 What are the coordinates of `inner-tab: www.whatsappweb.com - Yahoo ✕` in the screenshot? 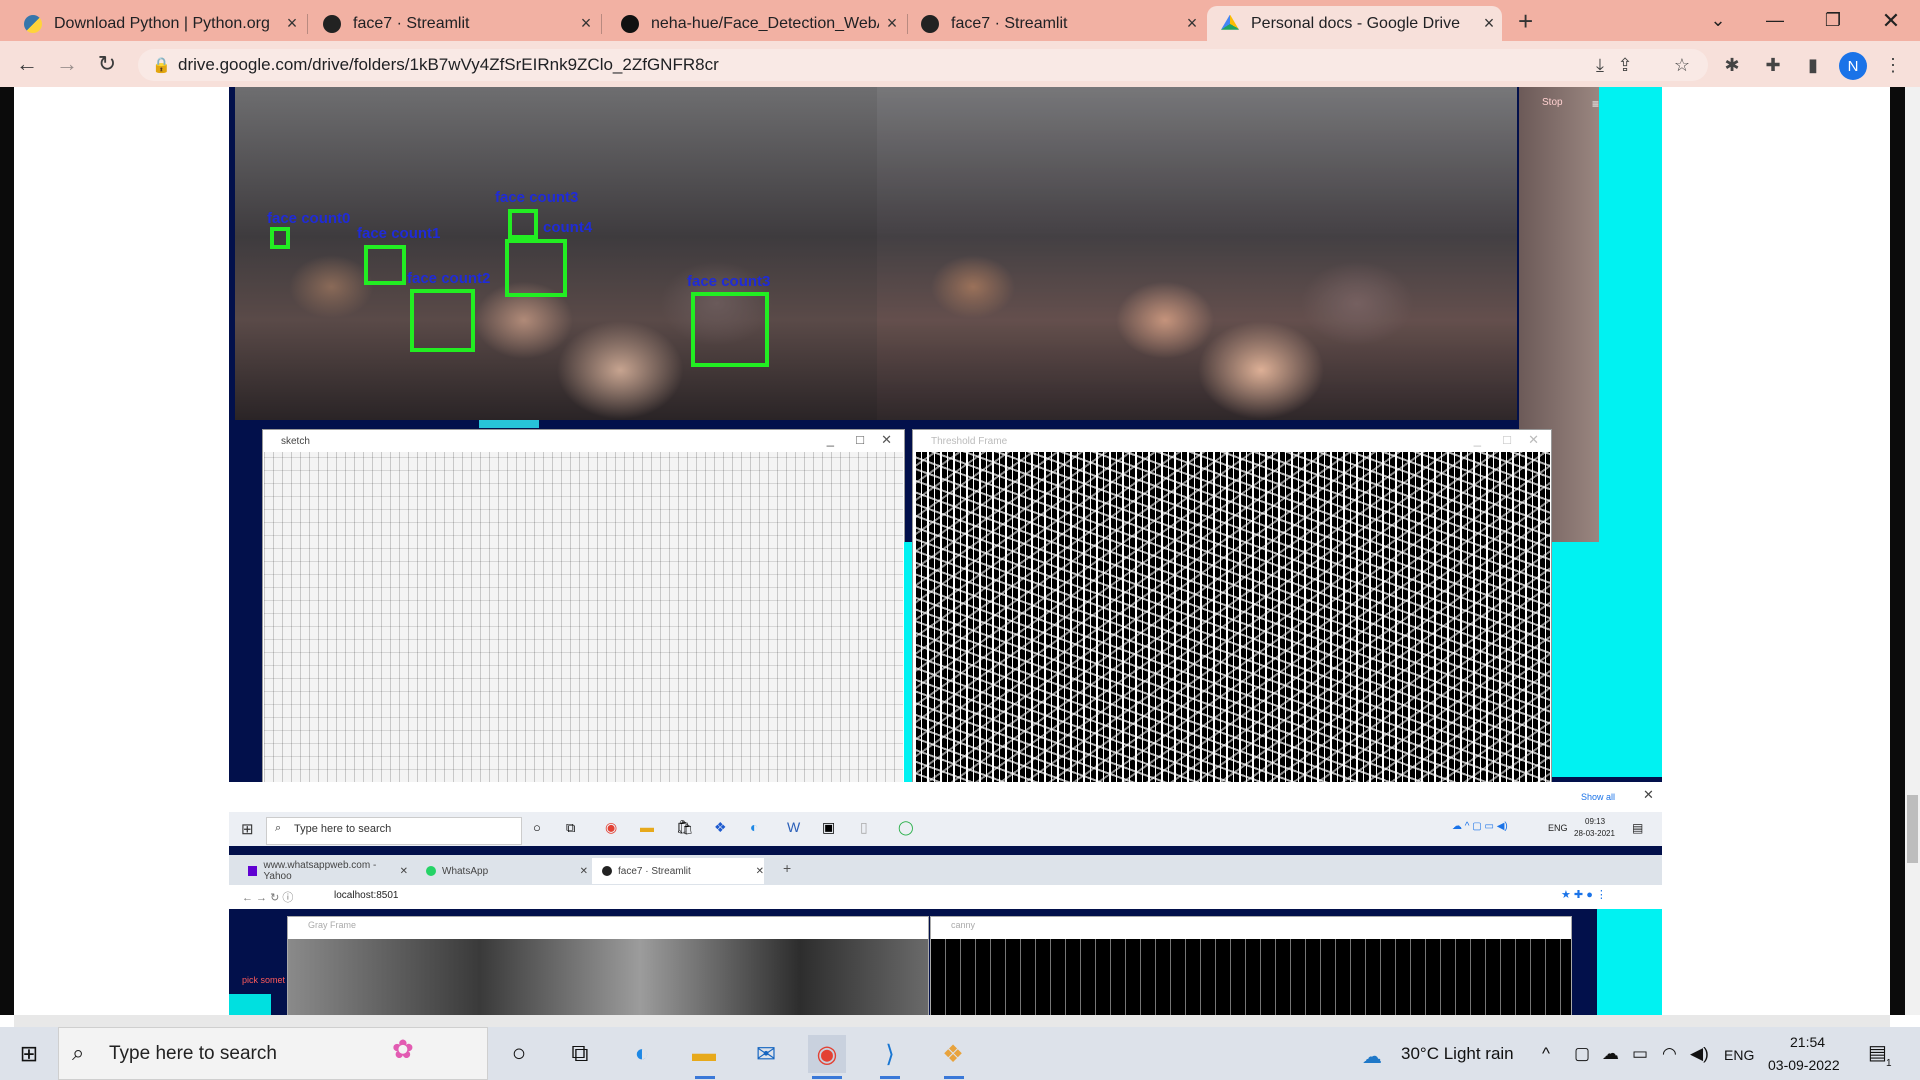 It's located at (323, 871).